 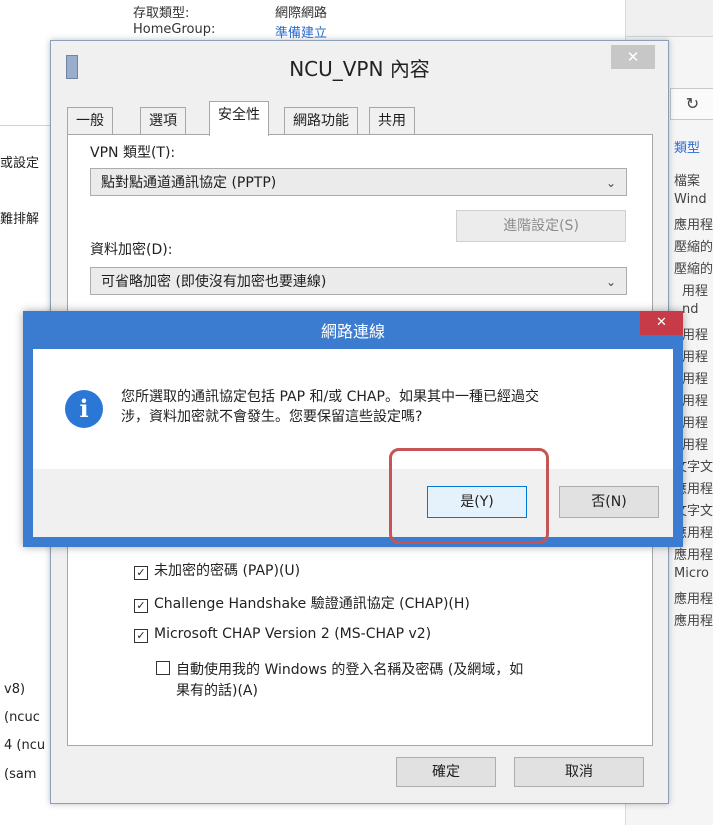 What do you see at coordinates (25, 745) in the screenshot?
I see `left-item: 4 (ncu` at bounding box center [25, 745].